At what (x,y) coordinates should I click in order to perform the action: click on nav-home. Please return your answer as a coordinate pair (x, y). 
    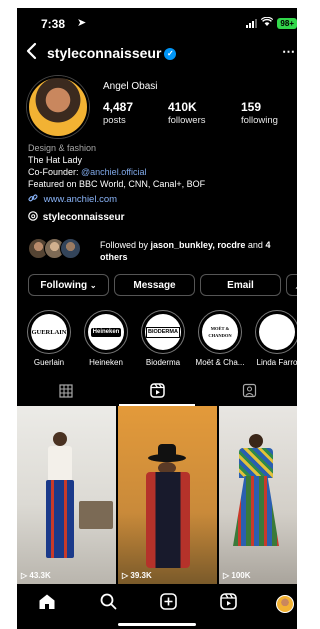
    Looking at the image, I should click on (47, 604).